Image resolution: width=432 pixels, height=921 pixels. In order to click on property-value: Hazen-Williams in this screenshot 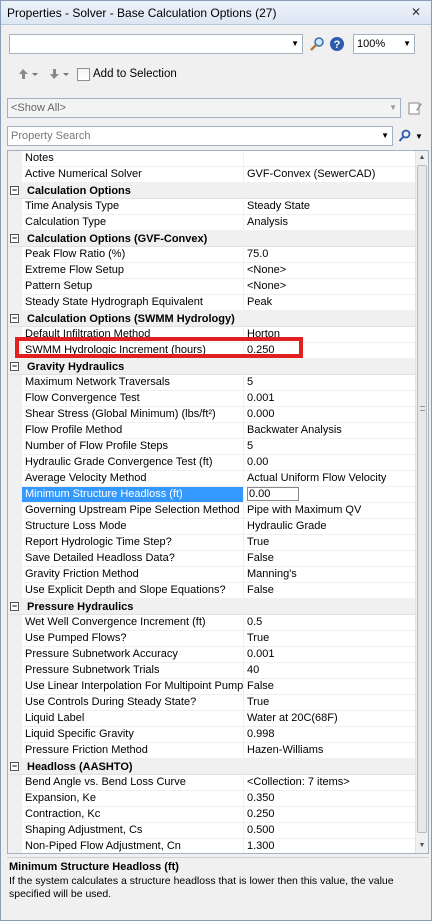, I will do `click(330, 750)`.